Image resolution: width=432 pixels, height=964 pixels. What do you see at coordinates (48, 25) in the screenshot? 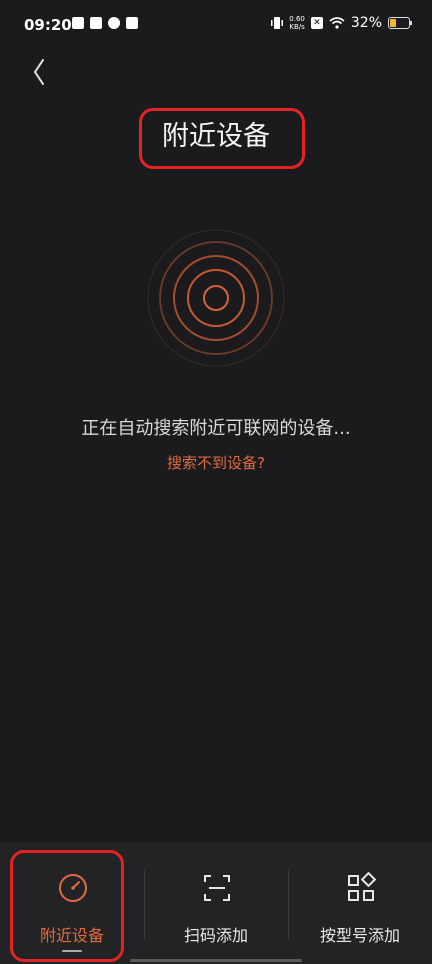
I see `status-time: 09:20` at bounding box center [48, 25].